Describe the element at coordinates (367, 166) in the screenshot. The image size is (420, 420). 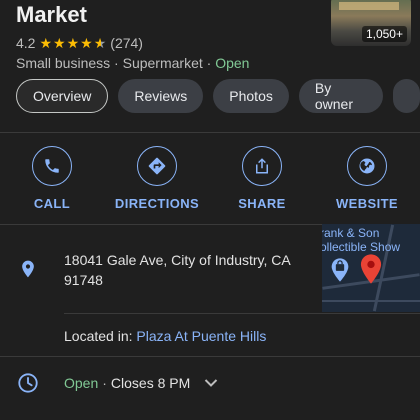
I see `globe-icon` at that location.